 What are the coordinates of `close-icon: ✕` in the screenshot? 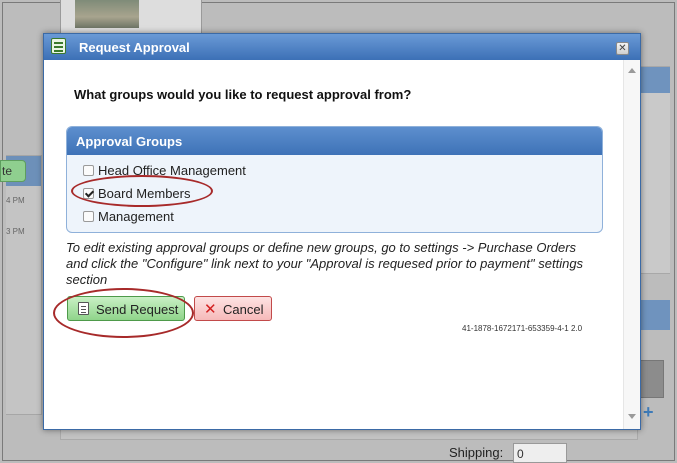 It's located at (622, 48).